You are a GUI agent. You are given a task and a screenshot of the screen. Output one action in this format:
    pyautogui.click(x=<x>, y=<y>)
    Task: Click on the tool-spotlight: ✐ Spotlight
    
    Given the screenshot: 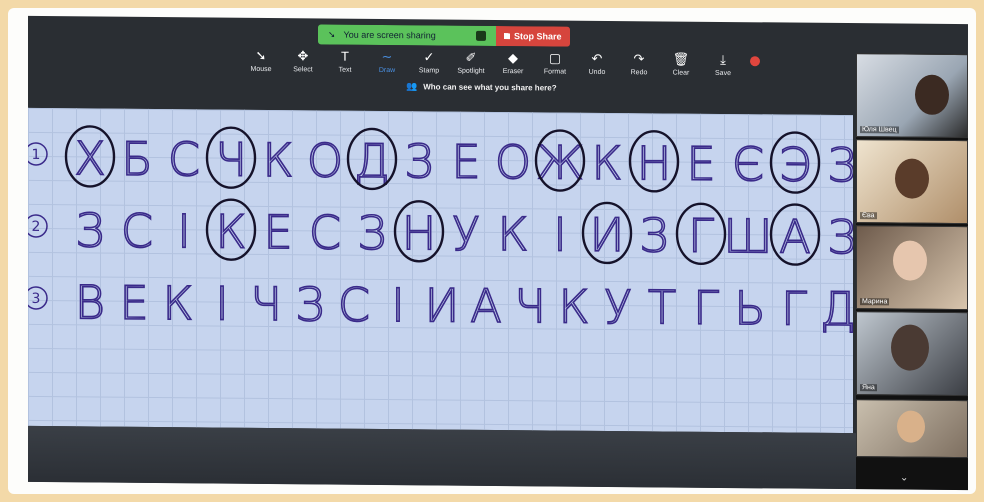 What is the action you would take?
    pyautogui.click(x=471, y=62)
    